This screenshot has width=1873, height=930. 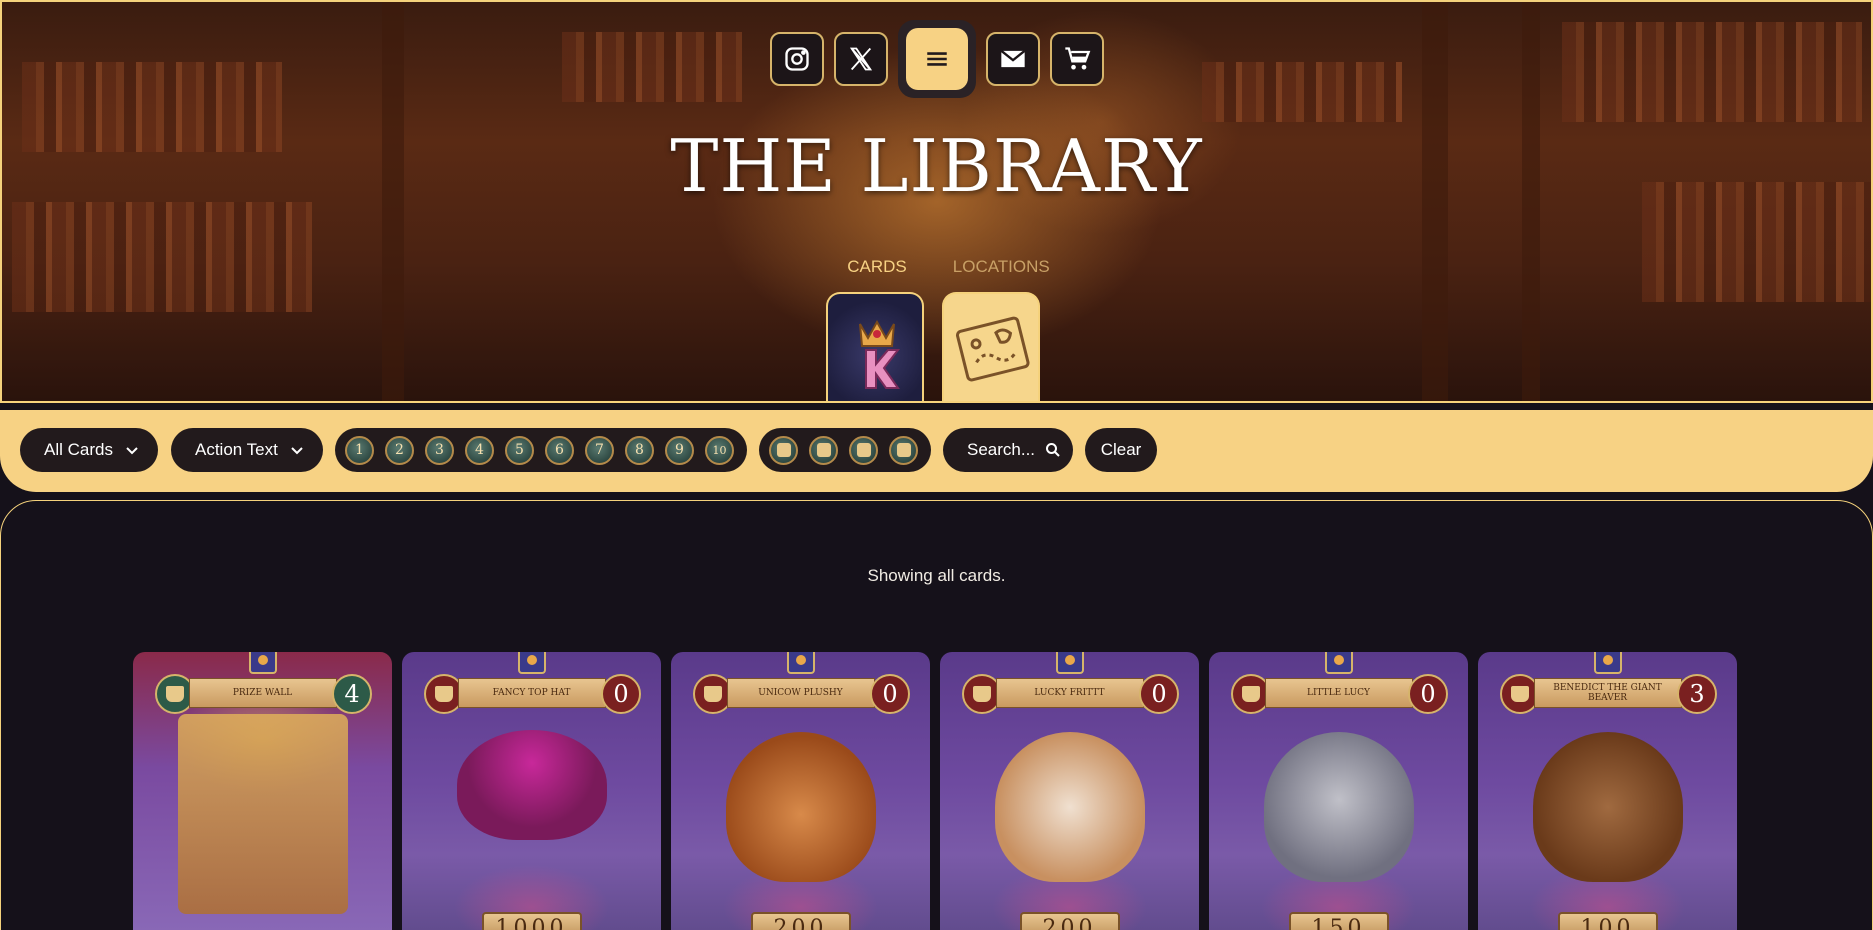 I want to click on social-nav, so click(x=936, y=59).